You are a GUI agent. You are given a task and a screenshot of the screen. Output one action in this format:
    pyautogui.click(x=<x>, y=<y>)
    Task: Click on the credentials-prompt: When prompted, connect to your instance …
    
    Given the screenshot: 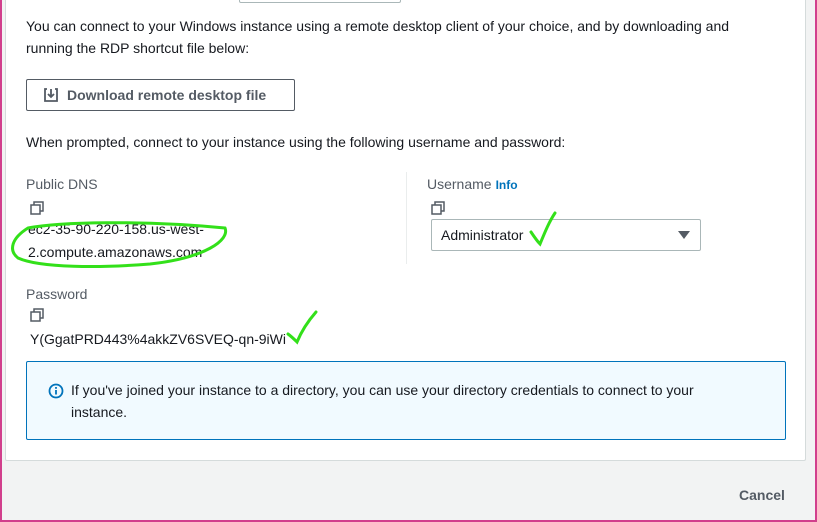 What is the action you would take?
    pyautogui.click(x=296, y=142)
    